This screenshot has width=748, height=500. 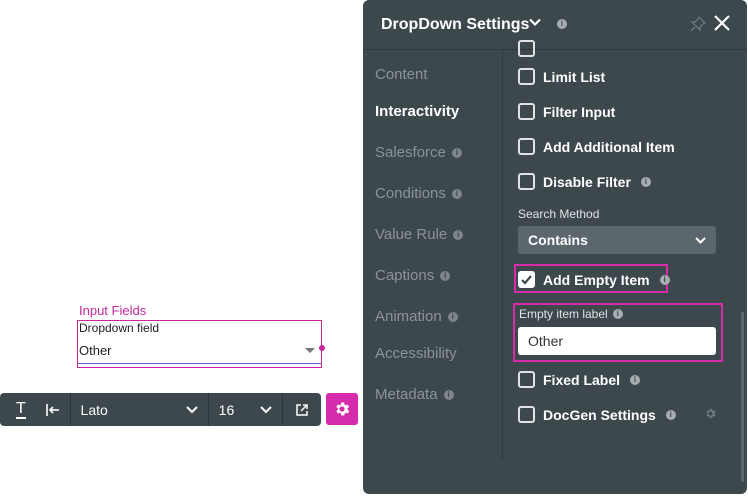 I want to click on option-limit-list: Limit List, so click(x=561, y=76).